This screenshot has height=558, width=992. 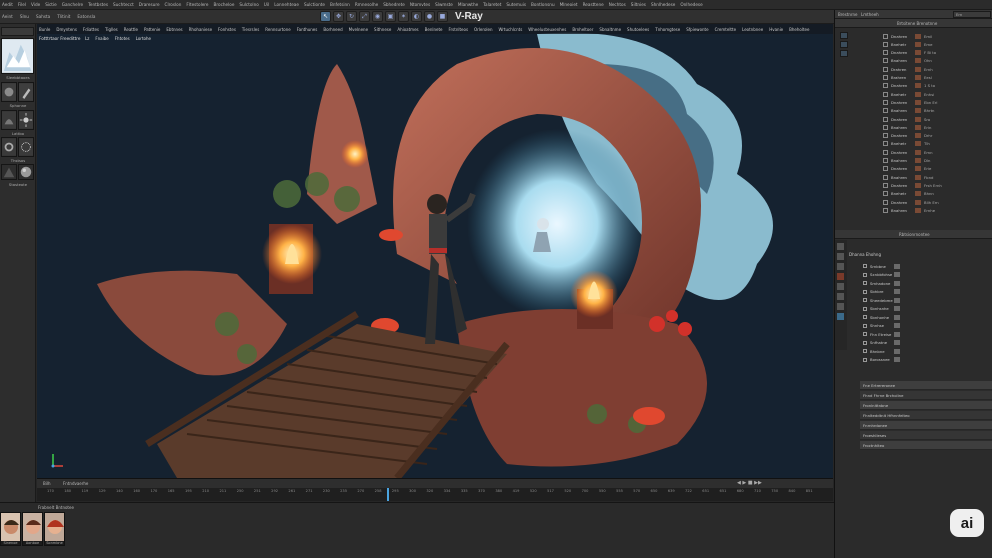 I want to click on outliner-row: Dnahren Bllh Ern, so click(x=911, y=202).